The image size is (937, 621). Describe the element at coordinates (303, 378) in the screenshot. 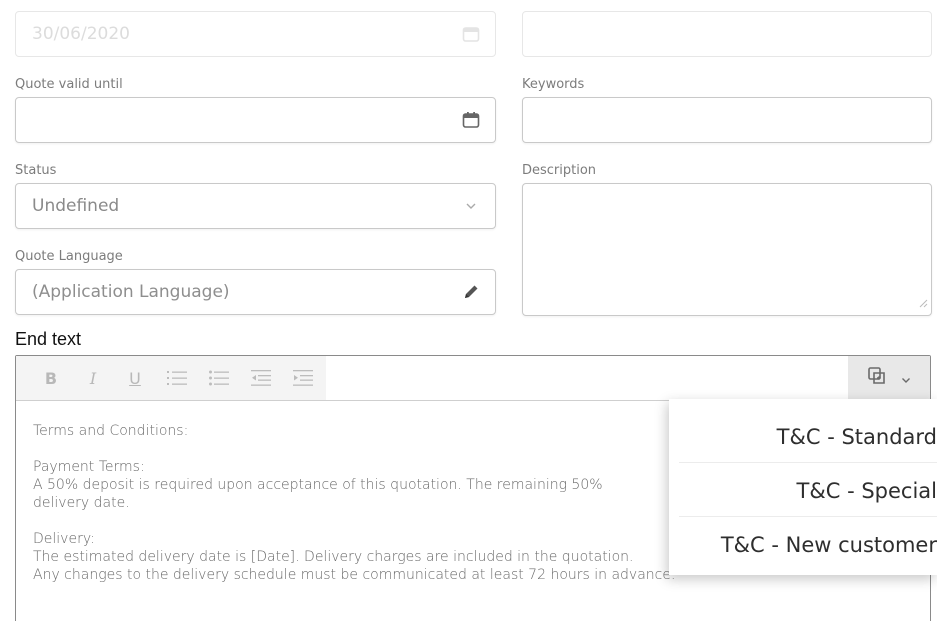

I see `indent-icon` at that location.